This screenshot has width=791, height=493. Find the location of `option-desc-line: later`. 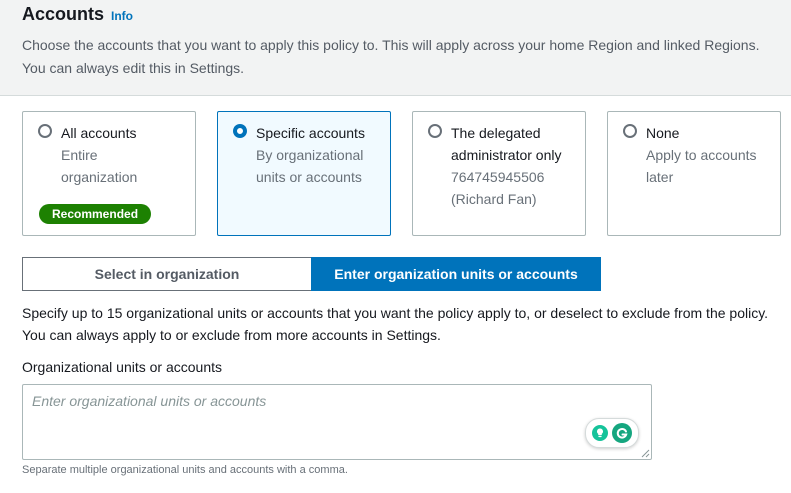

option-desc-line: later is located at coordinates (660, 177).